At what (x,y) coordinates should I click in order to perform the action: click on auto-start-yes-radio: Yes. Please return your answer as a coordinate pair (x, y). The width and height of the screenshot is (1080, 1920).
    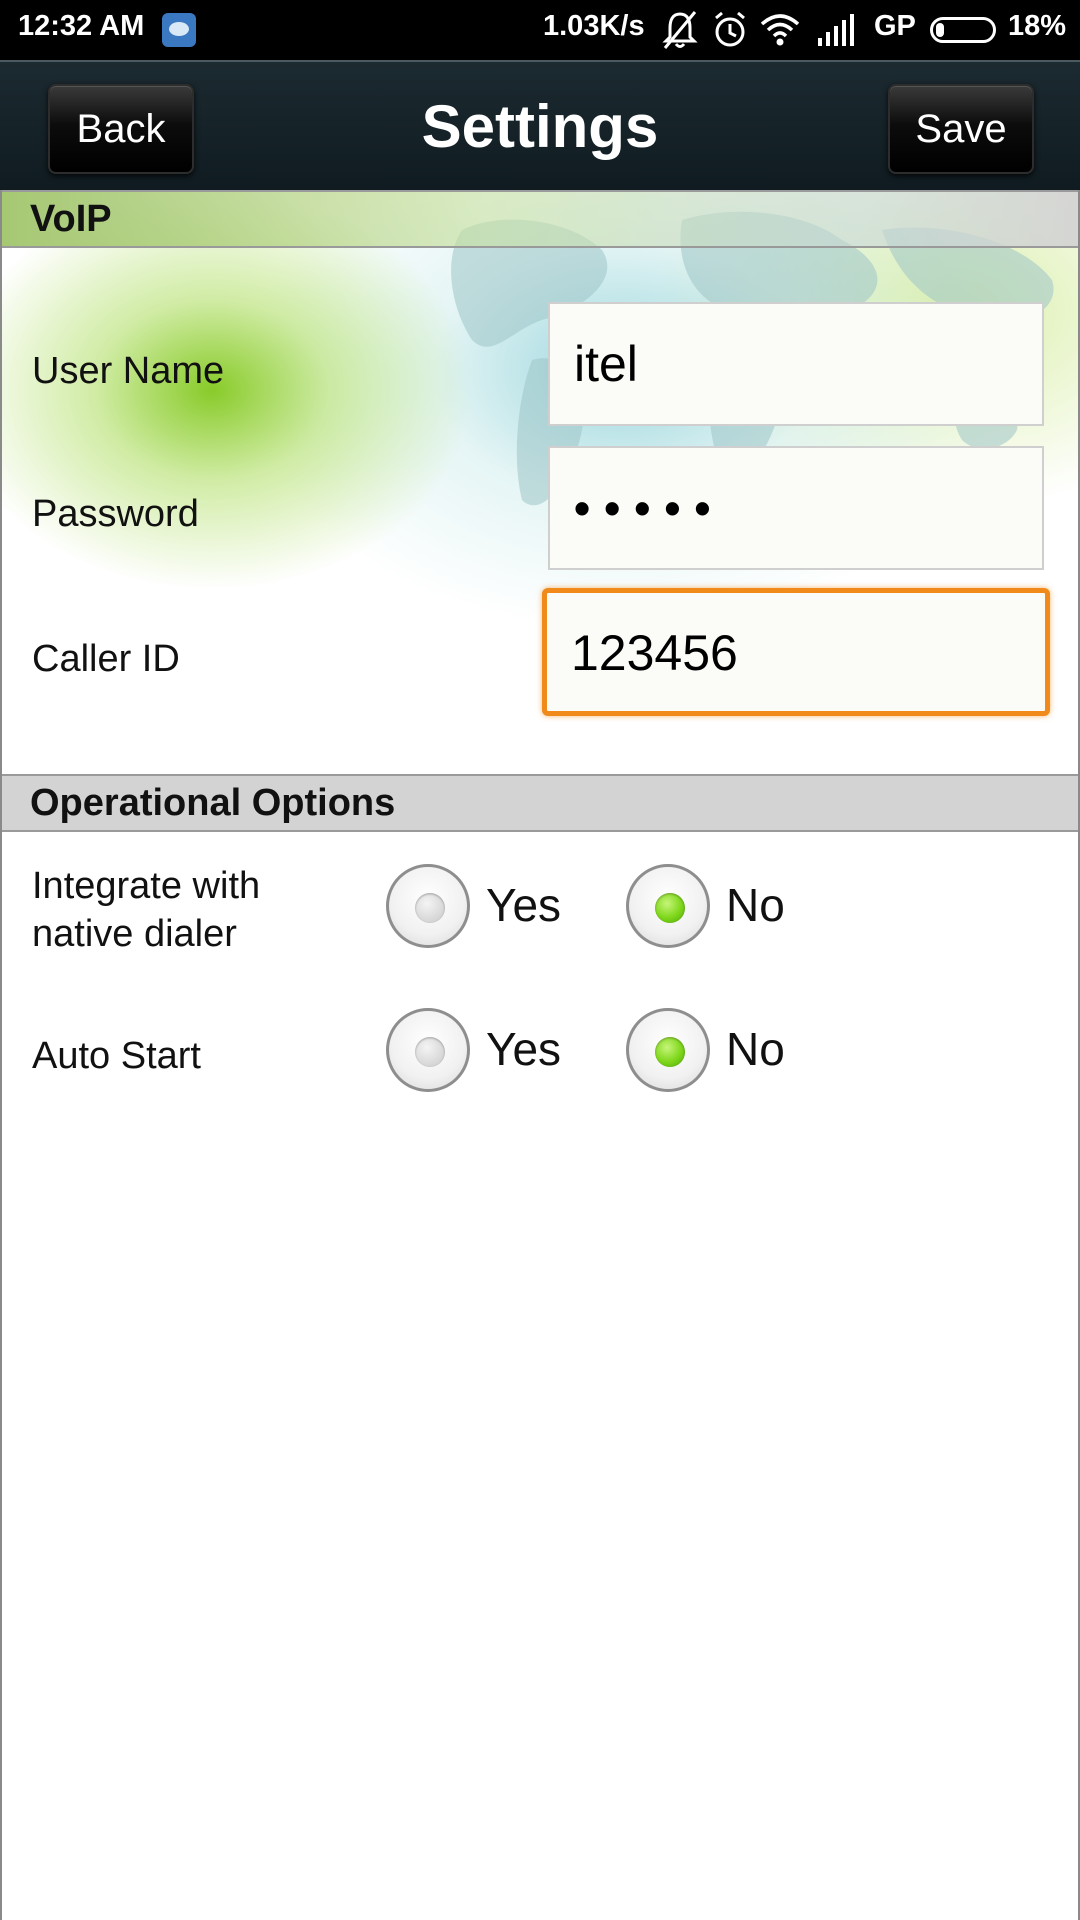
    Looking at the image, I should click on (481, 1051).